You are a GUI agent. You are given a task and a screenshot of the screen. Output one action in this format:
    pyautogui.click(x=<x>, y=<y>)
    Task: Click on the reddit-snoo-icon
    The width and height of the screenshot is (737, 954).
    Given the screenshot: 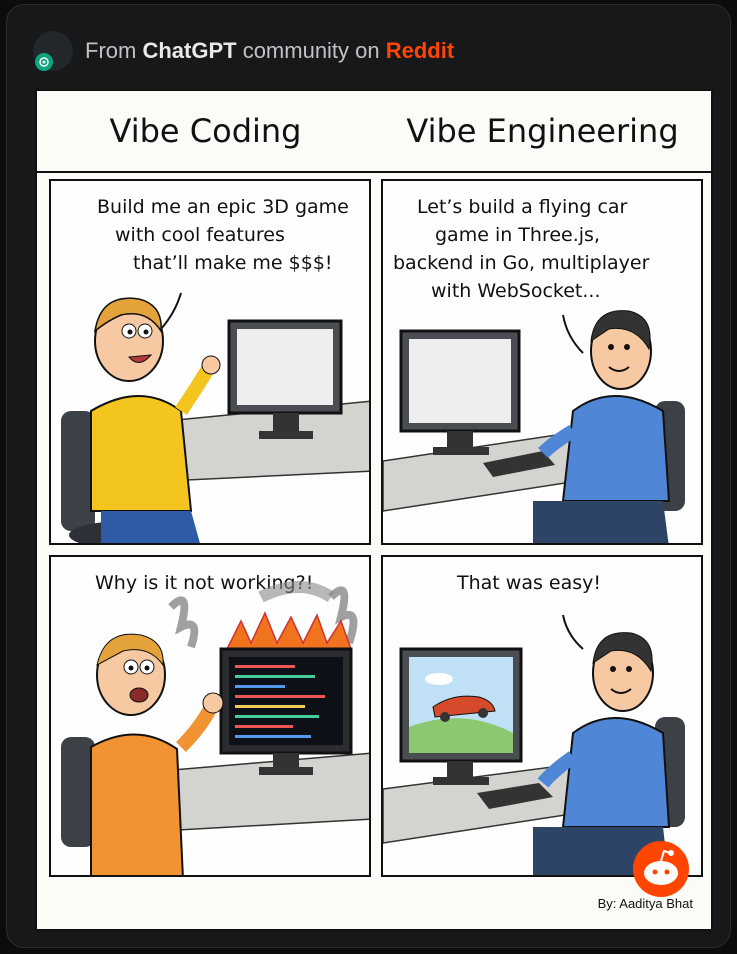 What is the action you would take?
    pyautogui.click(x=661, y=869)
    